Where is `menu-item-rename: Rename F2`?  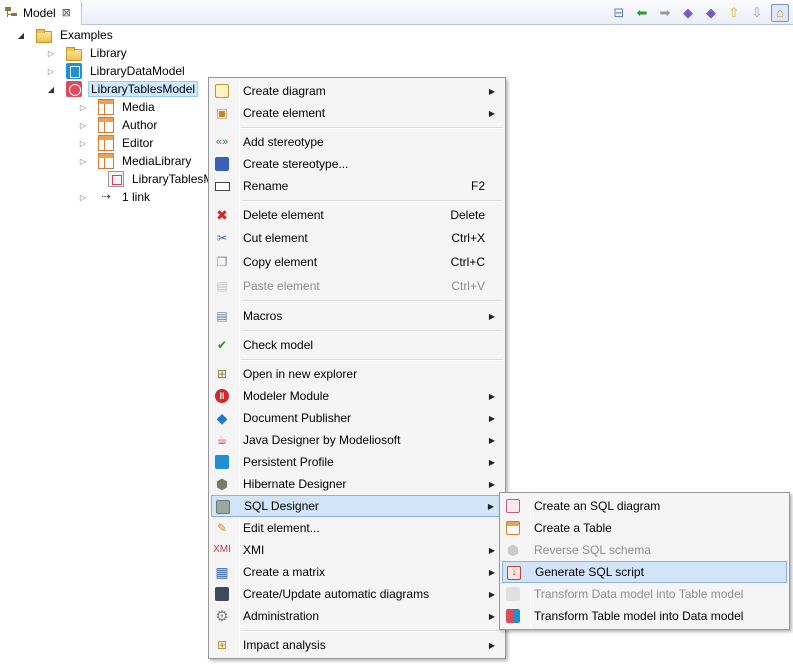
menu-item-rename: Rename F2 is located at coordinates (357, 186).